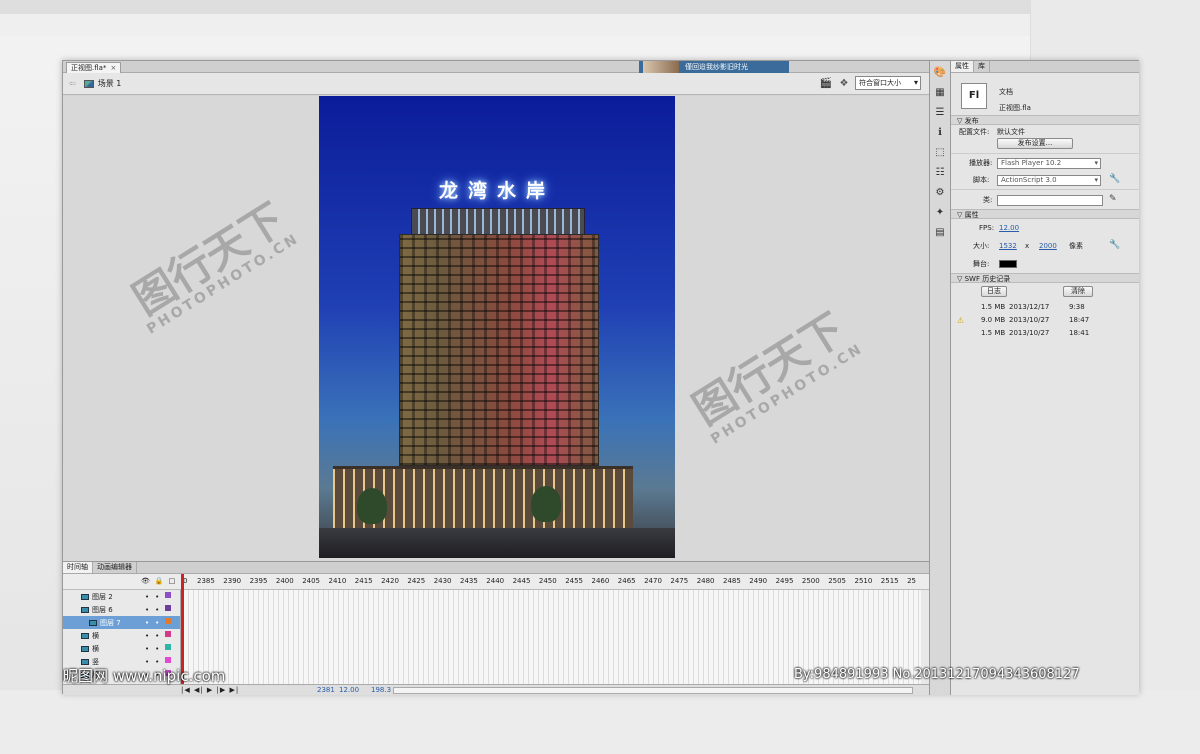 This screenshot has height=754, width=1200. What do you see at coordinates (994, 291) in the screenshot?
I see `log-button: 日志` at bounding box center [994, 291].